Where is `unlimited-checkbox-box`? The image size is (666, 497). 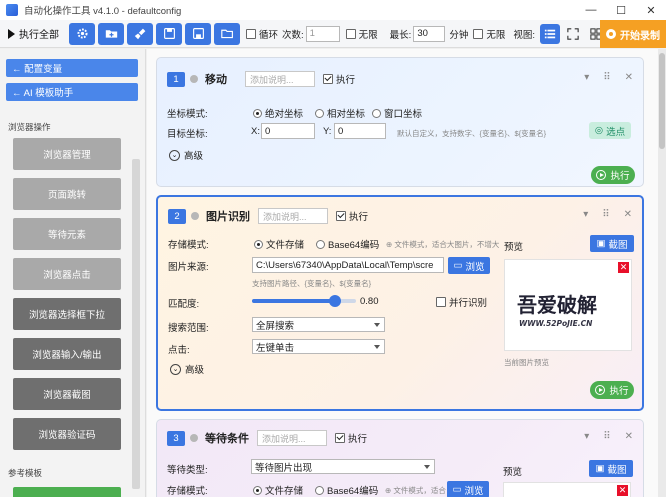 unlimited-checkbox-box is located at coordinates (350, 33).